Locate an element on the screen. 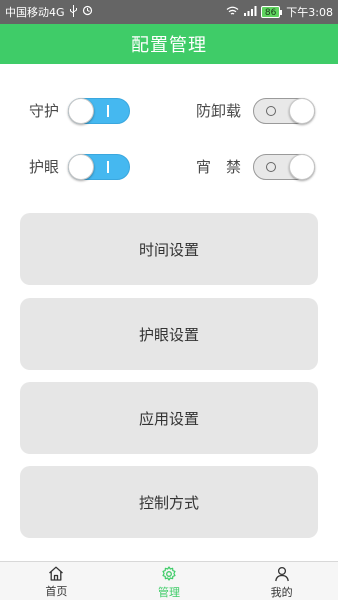 The width and height of the screenshot is (338, 600). carrier-text: 中国移动4G is located at coordinates (35, 12).